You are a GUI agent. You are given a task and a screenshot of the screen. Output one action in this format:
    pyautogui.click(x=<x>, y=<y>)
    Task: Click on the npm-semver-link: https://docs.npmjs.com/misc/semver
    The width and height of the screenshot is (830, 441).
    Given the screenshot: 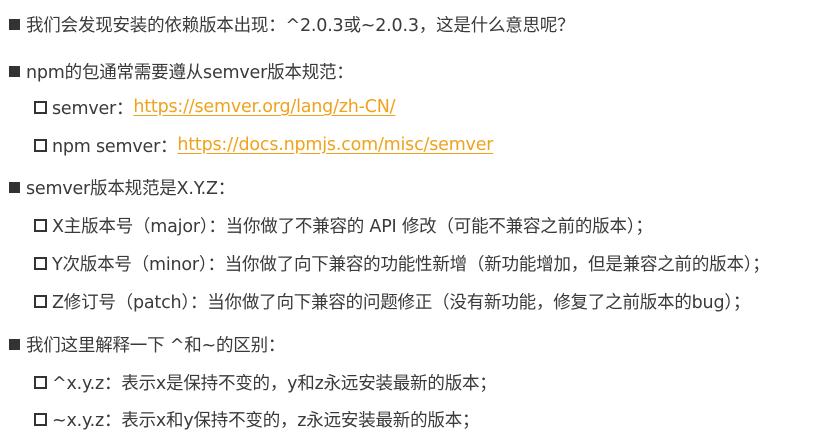 What is the action you would take?
    pyautogui.click(x=335, y=145)
    